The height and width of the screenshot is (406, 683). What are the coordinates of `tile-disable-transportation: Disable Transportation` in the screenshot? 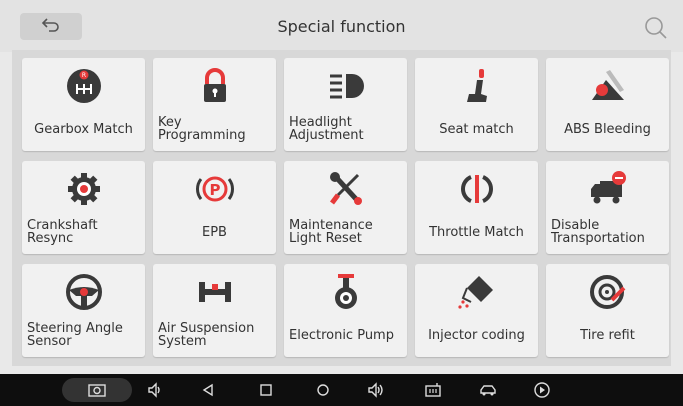 It's located at (607, 207).